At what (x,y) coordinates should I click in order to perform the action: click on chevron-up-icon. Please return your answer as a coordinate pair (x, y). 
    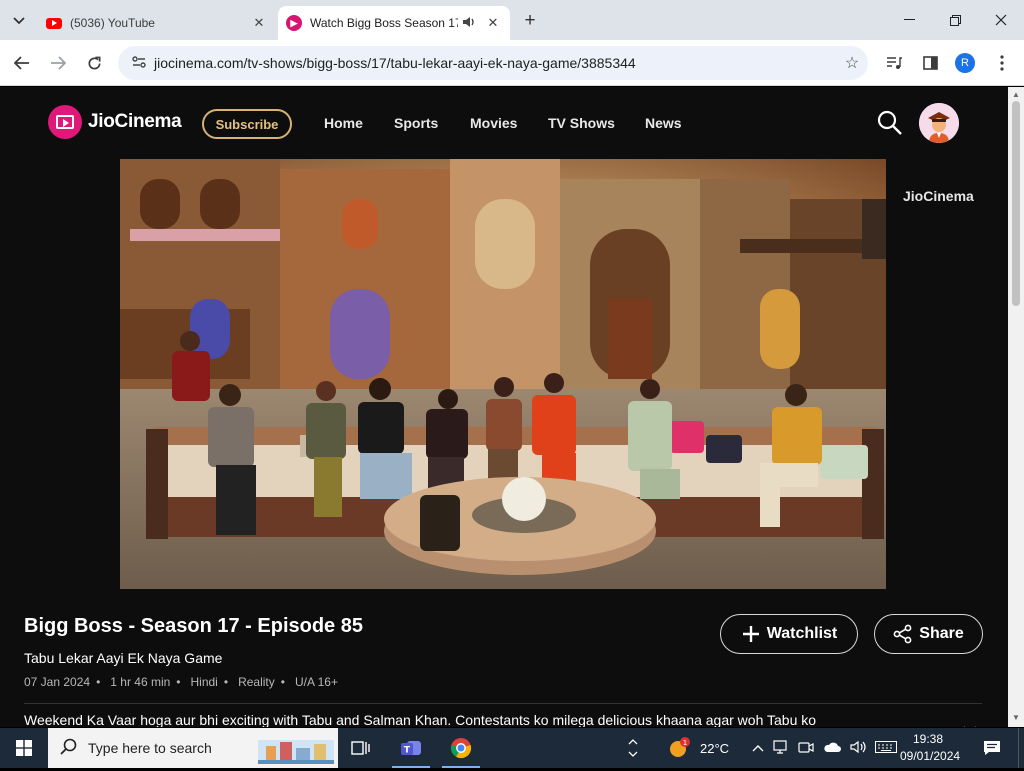
    Looking at the image, I should click on (758, 748).